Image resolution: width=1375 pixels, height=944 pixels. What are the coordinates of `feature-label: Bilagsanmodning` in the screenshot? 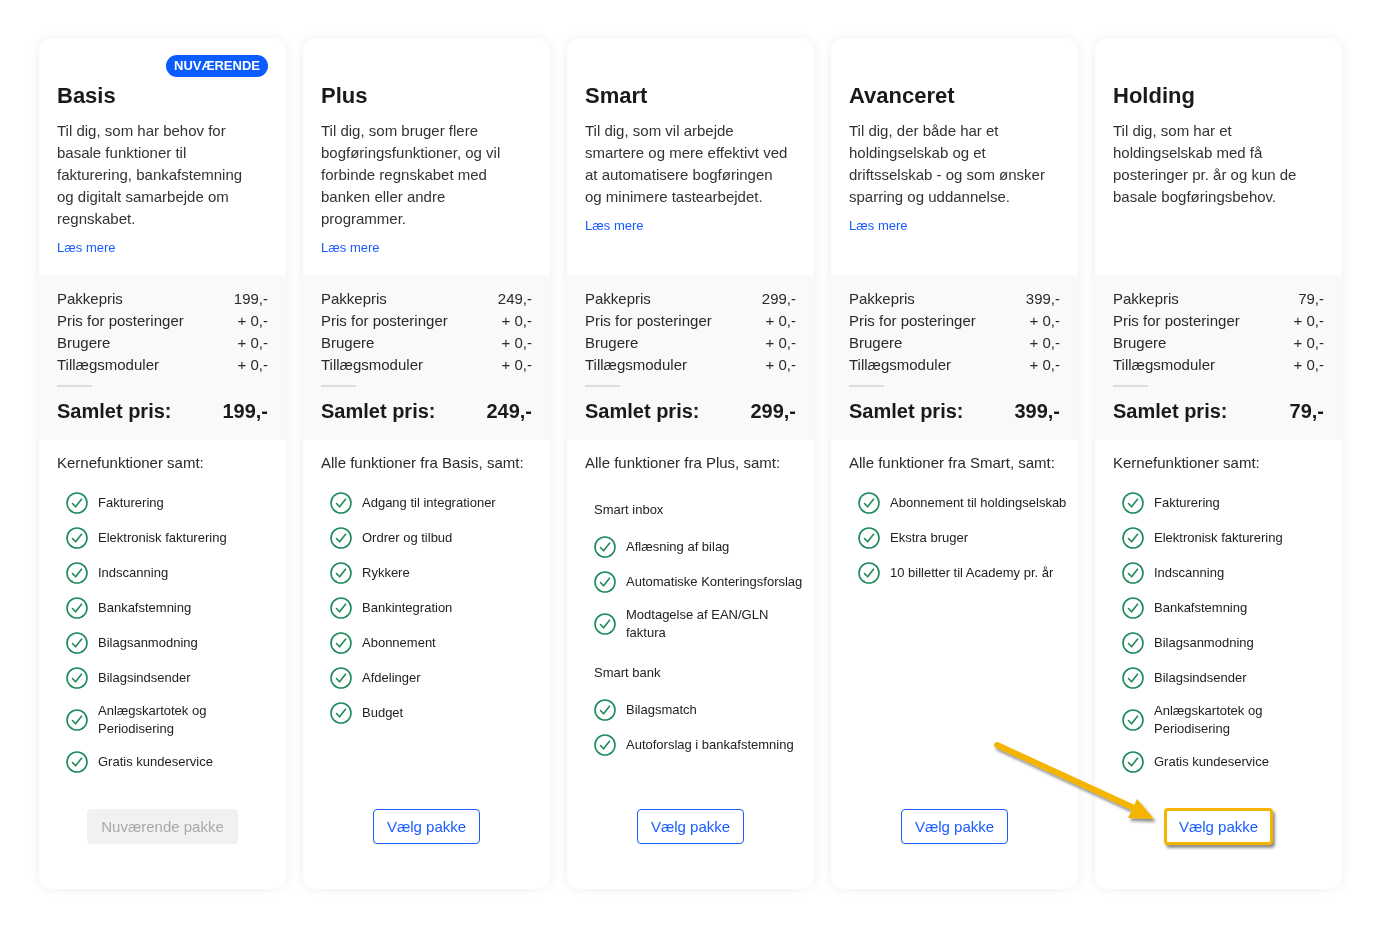 It's located at (148, 643).